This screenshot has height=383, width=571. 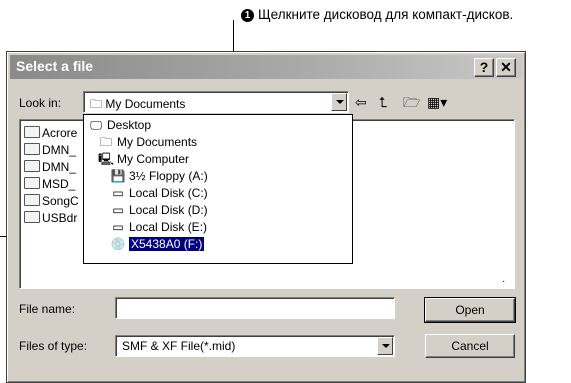 What do you see at coordinates (40, 103) in the screenshot?
I see `look-in-label: Look in:` at bounding box center [40, 103].